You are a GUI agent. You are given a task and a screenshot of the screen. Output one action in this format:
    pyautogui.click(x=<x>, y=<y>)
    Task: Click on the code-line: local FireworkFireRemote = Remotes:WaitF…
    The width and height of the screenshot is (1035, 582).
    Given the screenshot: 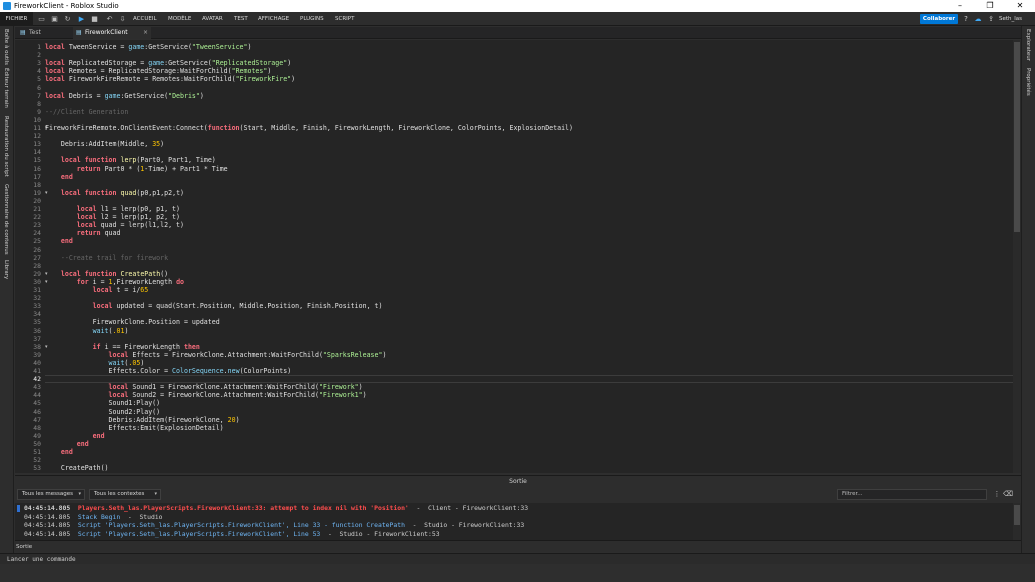 What is the action you would take?
    pyautogui.click(x=170, y=79)
    